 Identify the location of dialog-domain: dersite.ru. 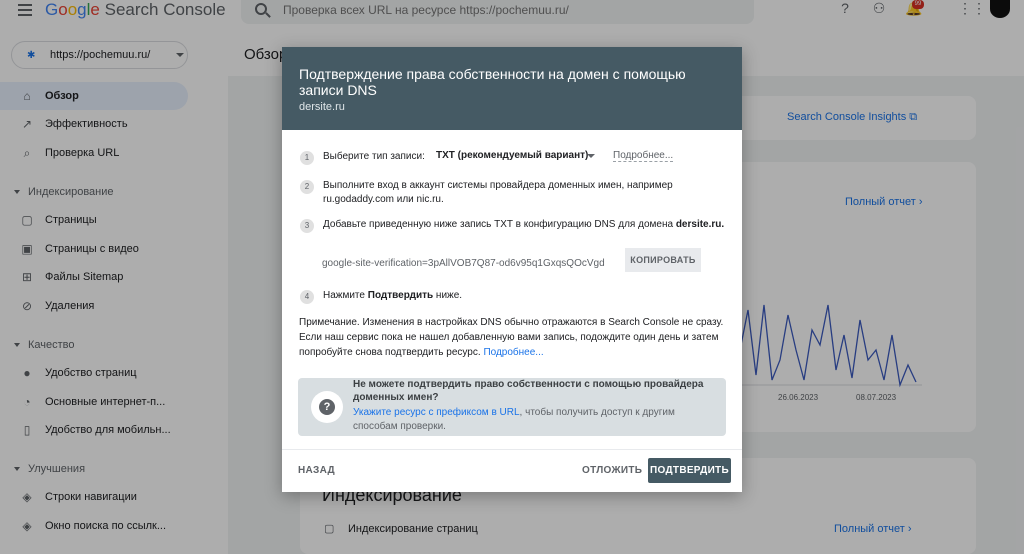
(322, 107).